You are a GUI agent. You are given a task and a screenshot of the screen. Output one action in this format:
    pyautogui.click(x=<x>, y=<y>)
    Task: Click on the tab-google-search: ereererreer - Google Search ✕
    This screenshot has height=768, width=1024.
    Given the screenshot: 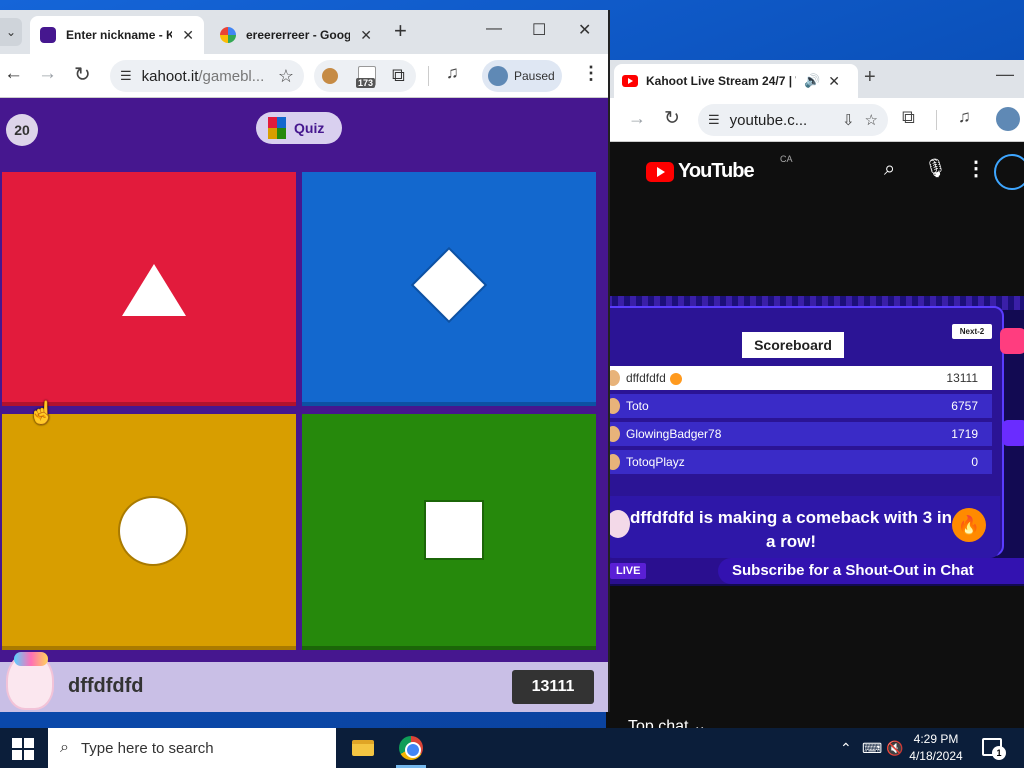 What is the action you would take?
    pyautogui.click(x=296, y=35)
    